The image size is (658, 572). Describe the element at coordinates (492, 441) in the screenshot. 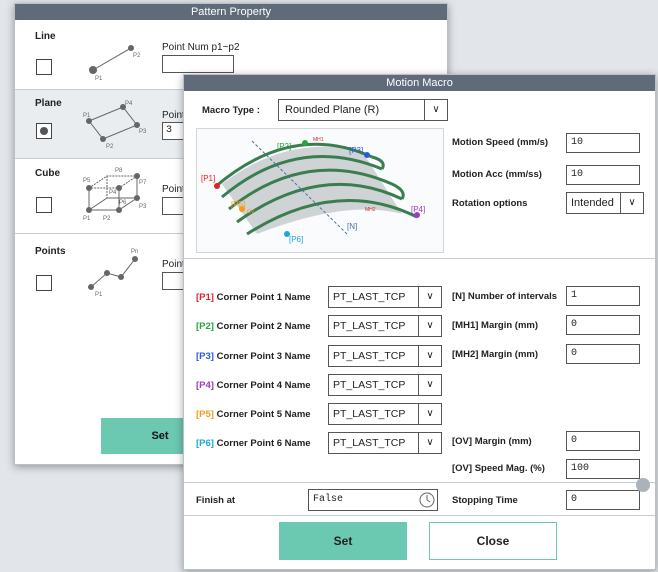

I see `ov-margin-label: [OV] Margin (mm)` at that location.